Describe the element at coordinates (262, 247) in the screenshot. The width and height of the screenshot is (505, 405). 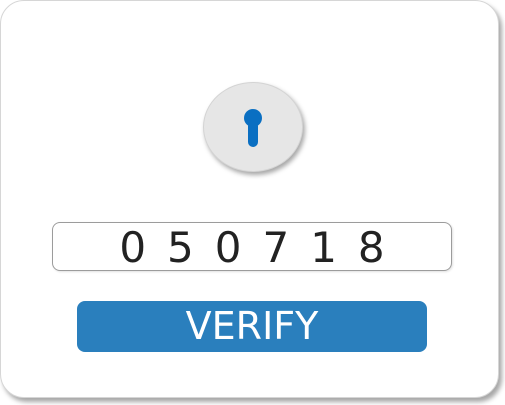
I see `code-value: 050718` at that location.